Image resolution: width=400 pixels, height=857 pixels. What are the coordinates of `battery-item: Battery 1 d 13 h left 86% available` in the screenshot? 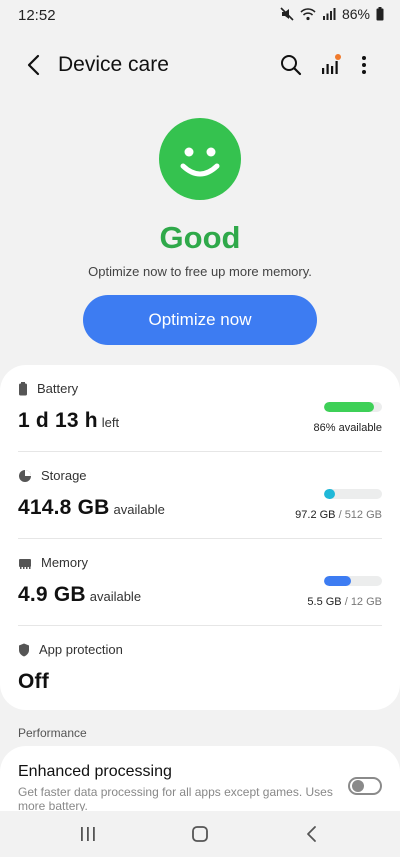 It's located at (200, 408).